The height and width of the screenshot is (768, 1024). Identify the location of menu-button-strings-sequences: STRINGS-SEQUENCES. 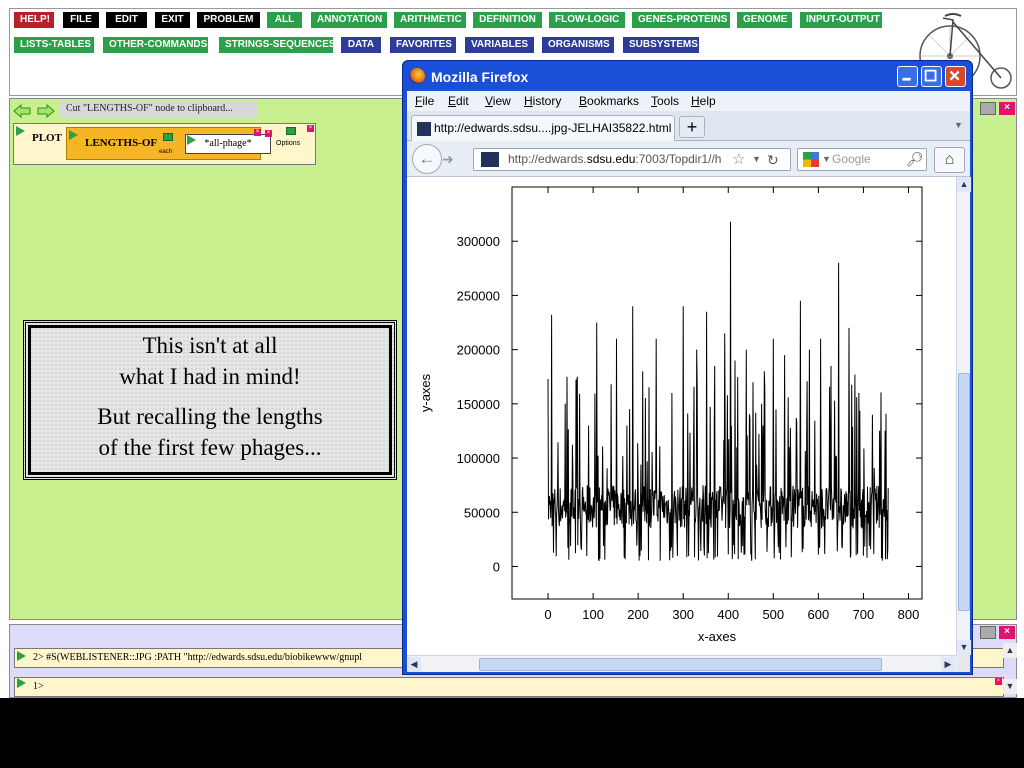
(277, 45).